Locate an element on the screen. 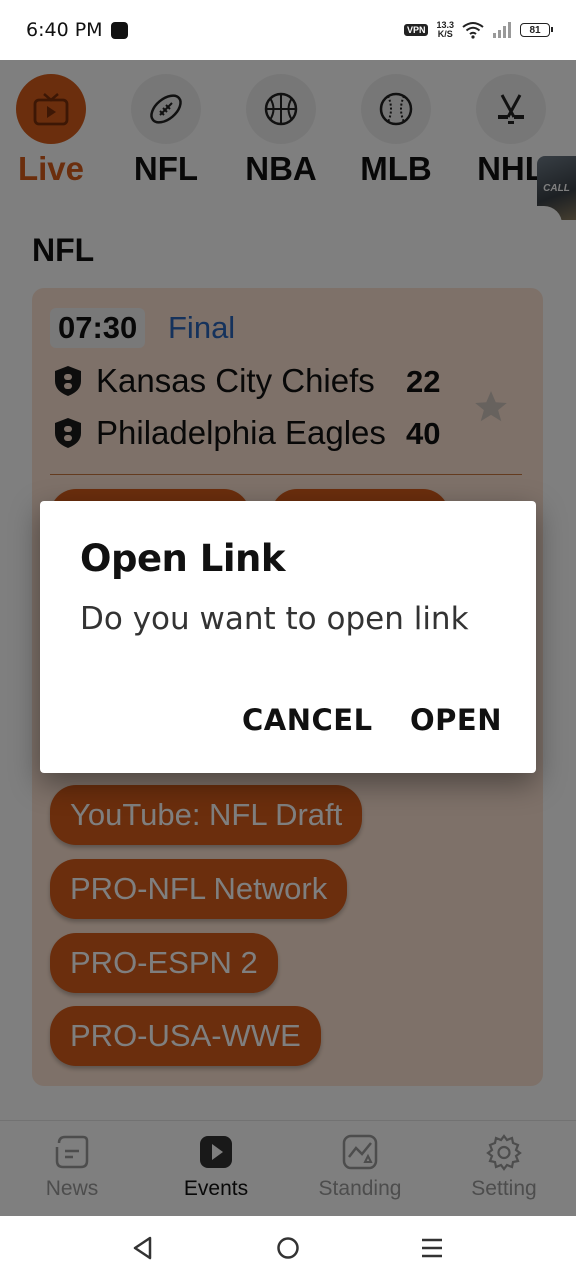 The image size is (576, 1280). home-icon is located at coordinates (288, 1248).